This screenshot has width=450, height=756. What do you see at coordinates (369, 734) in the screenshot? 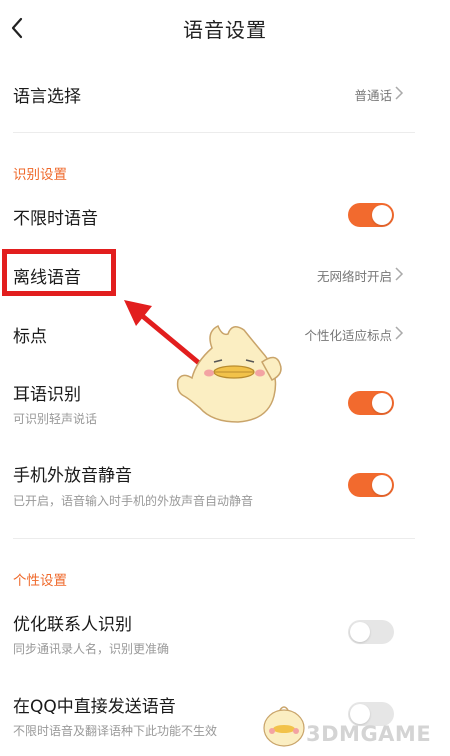
I see `watermark-text: 3DMGAME` at bounding box center [369, 734].